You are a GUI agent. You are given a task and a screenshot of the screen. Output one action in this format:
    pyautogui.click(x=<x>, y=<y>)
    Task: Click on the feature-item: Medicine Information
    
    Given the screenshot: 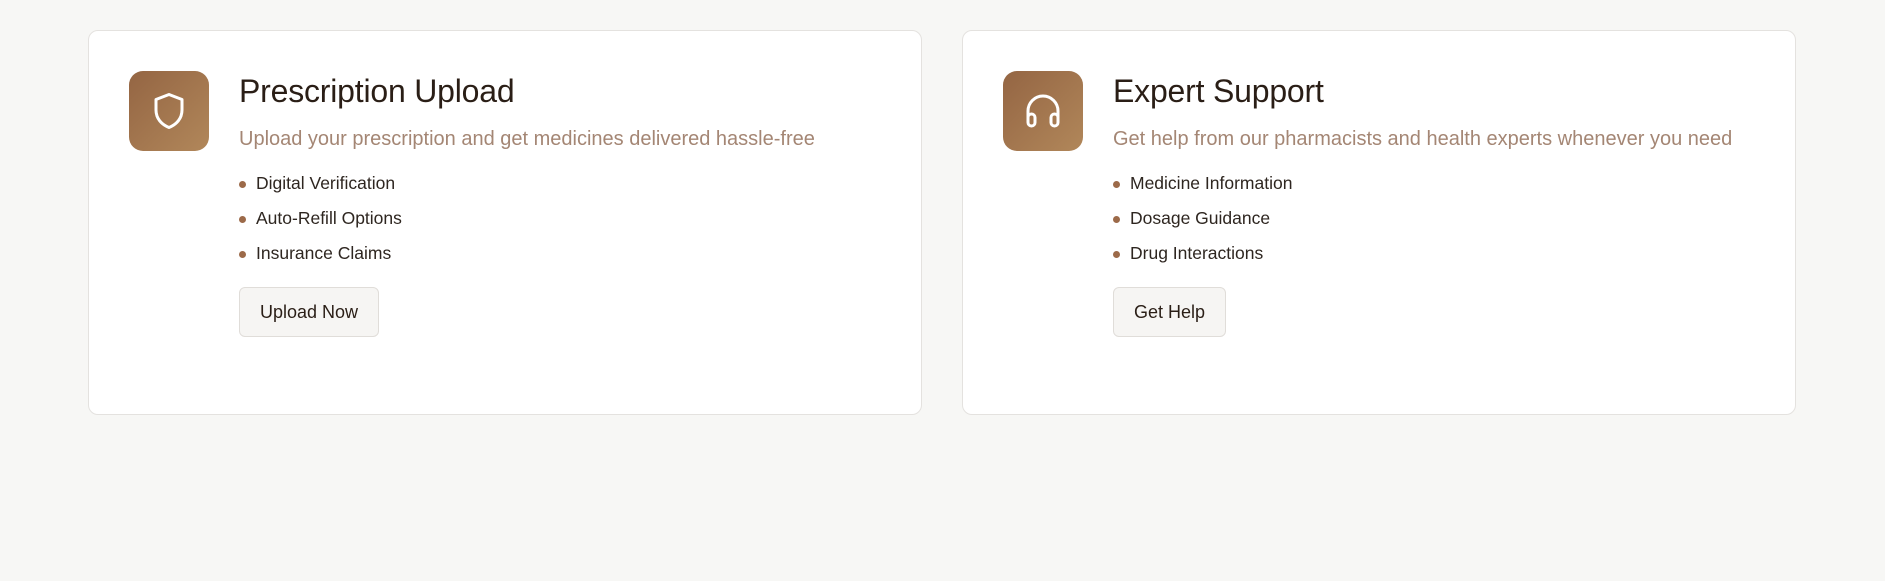 What is the action you would take?
    pyautogui.click(x=1426, y=183)
    